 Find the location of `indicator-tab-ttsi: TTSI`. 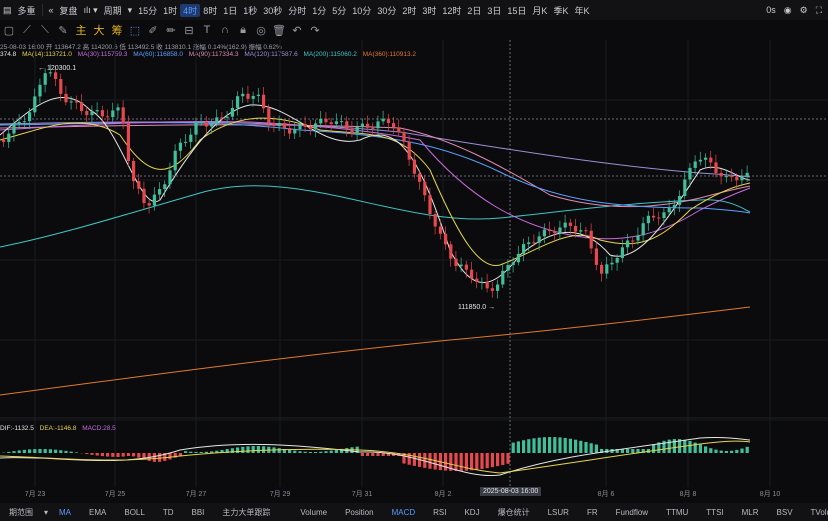

indicator-tab-ttsi: TTSI is located at coordinates (714, 512).